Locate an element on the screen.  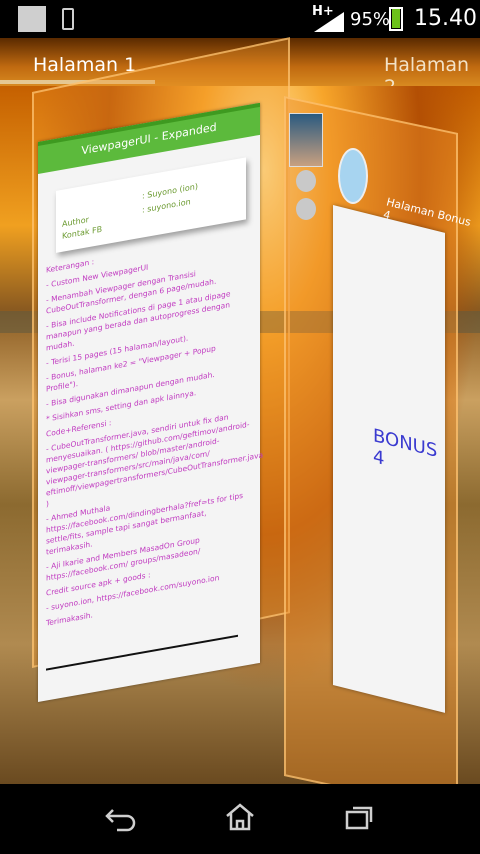
headphones-icon is located at coordinates (306, 209).